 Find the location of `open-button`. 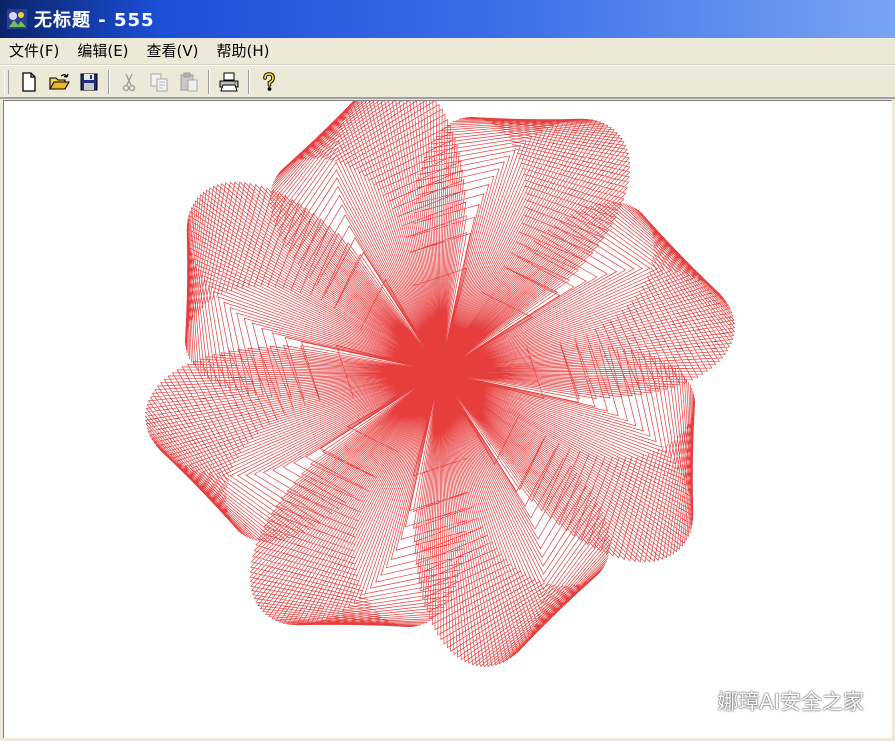

open-button is located at coordinates (59, 82).